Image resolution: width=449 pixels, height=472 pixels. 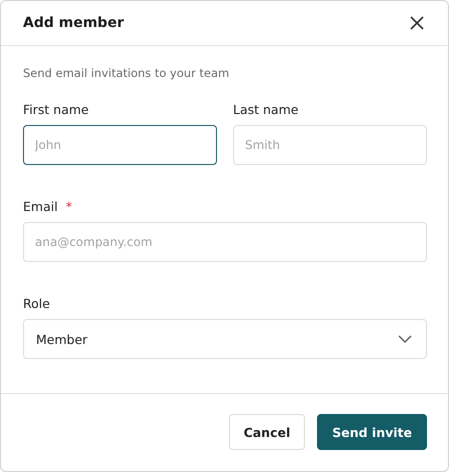 I want to click on dialog-title: Add member, so click(x=73, y=23).